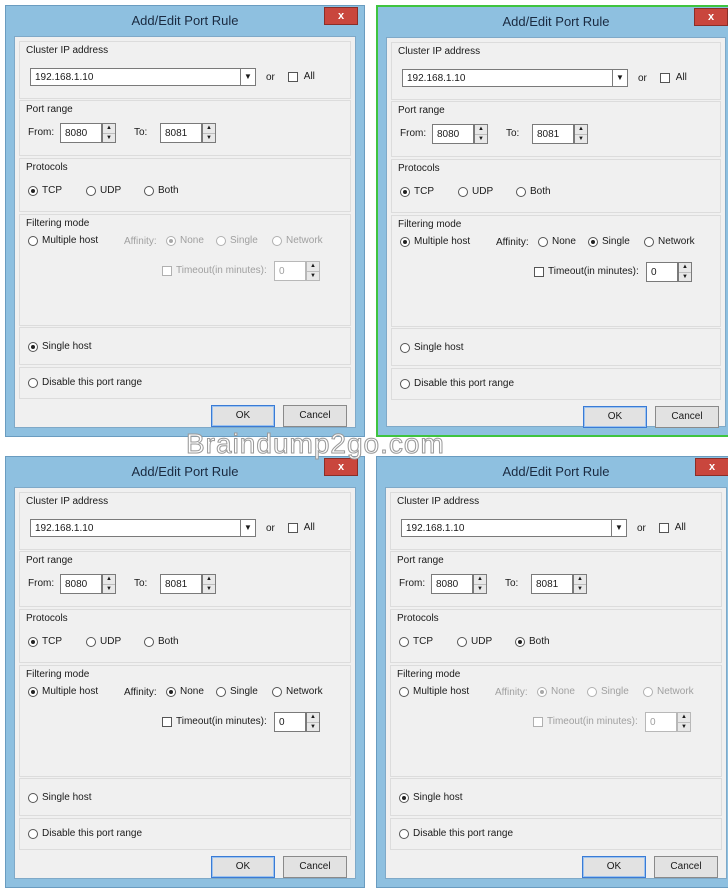  Describe the element at coordinates (669, 241) in the screenshot. I see `affinity-network-radio: Network` at that location.